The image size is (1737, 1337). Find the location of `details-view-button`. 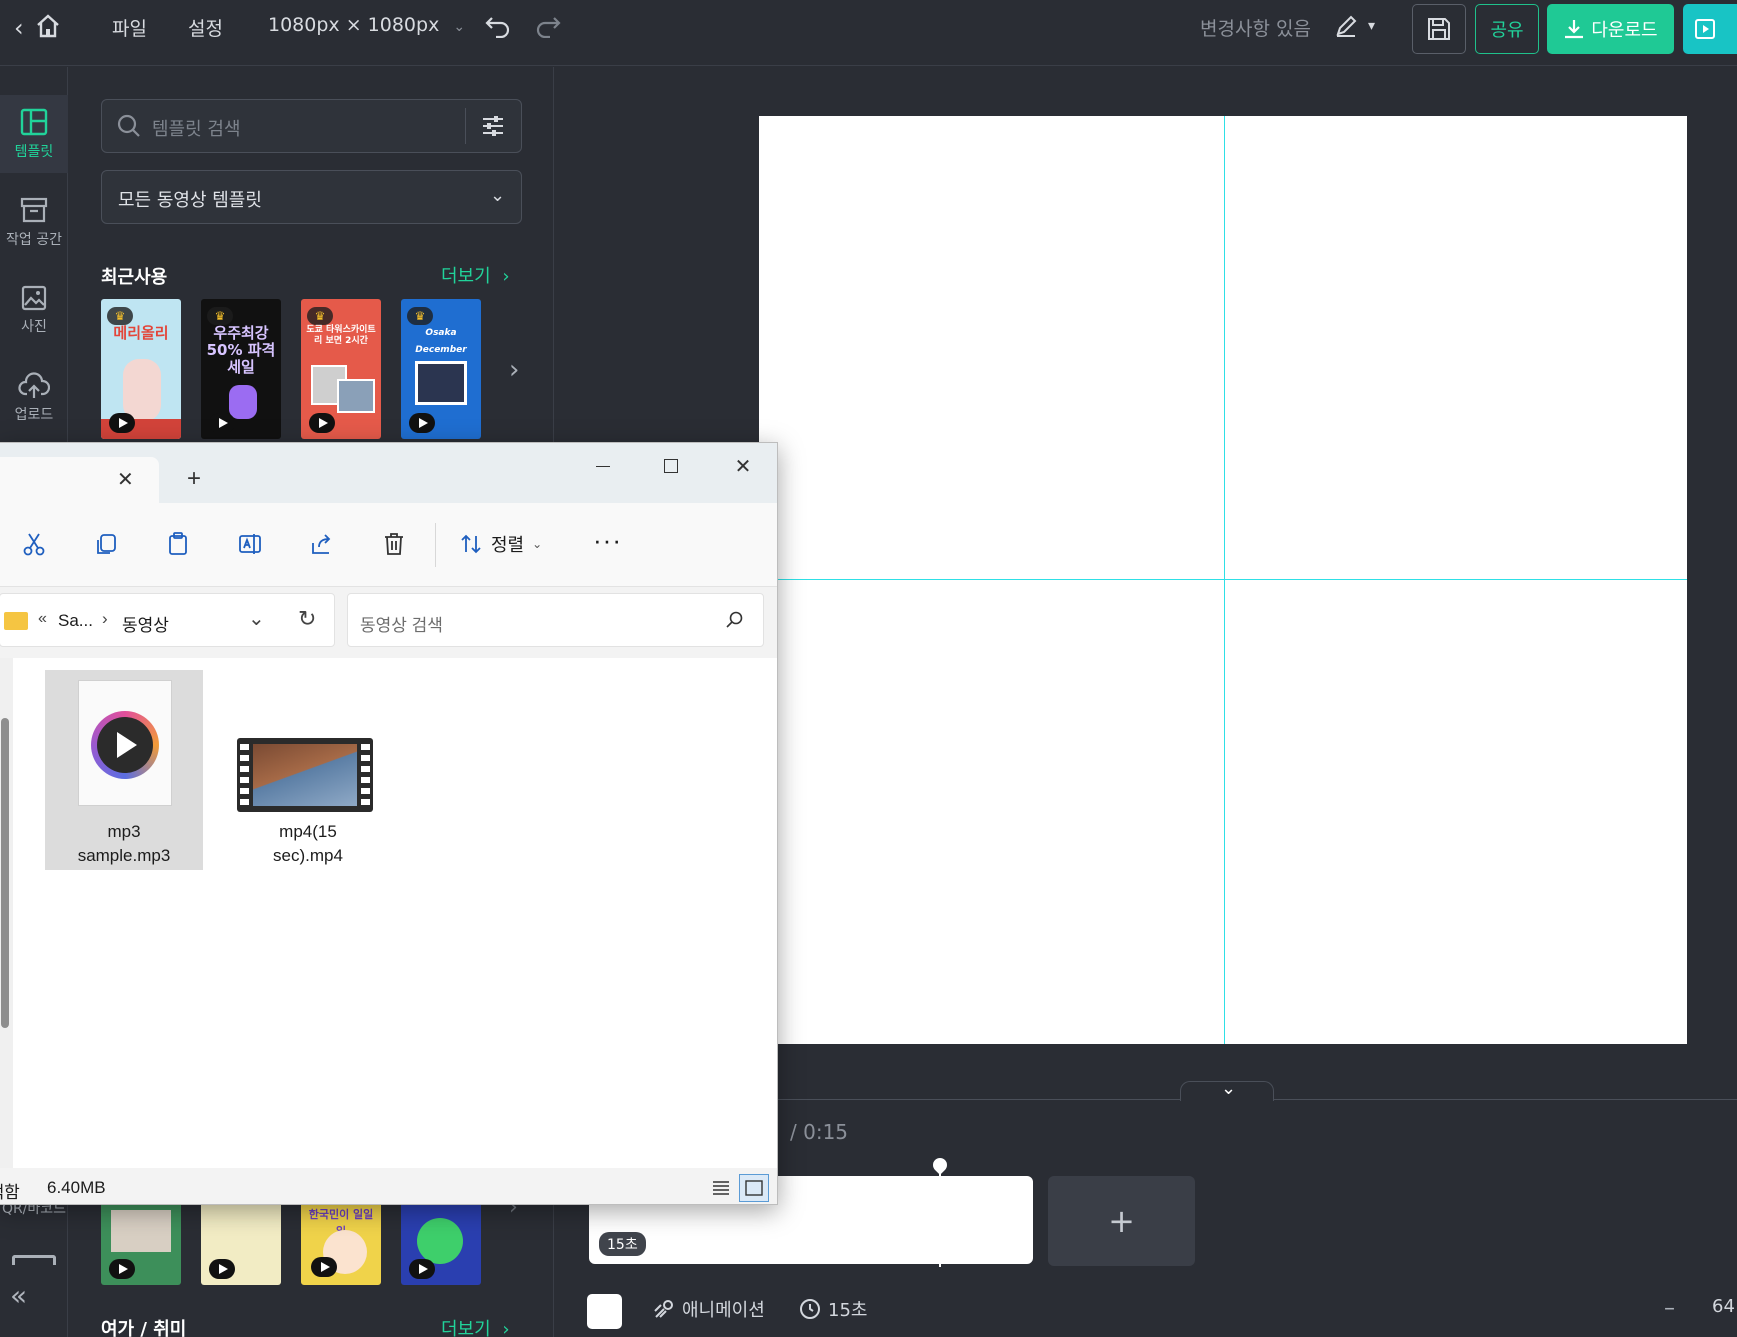

details-view-button is located at coordinates (721, 1188).